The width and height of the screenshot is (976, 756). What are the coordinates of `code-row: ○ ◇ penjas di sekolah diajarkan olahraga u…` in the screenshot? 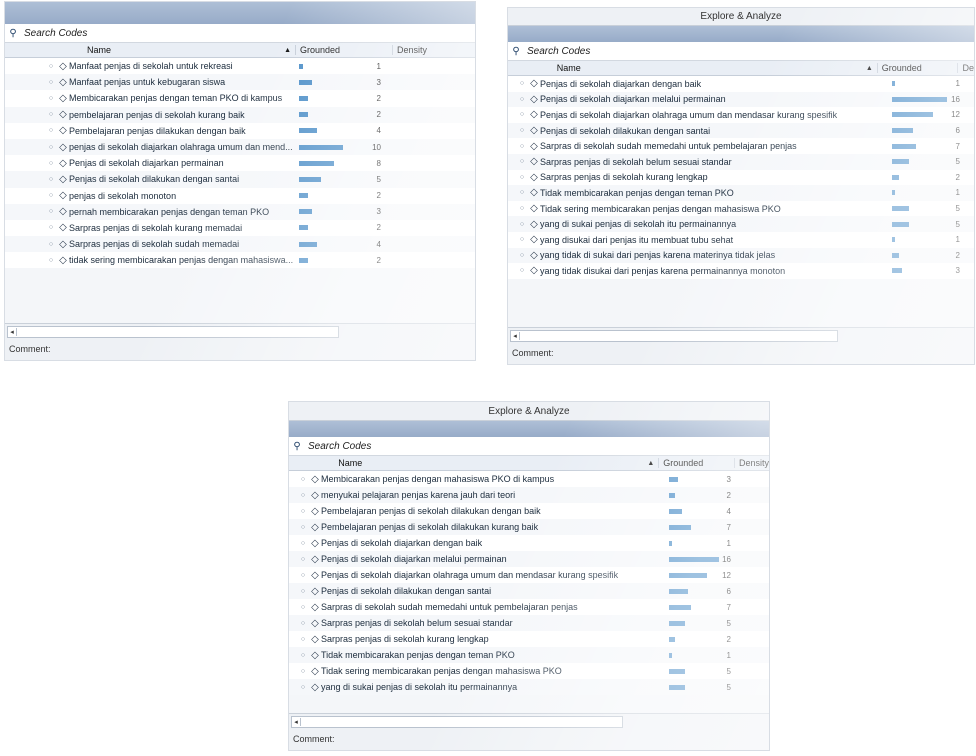 It's located at (240, 147).